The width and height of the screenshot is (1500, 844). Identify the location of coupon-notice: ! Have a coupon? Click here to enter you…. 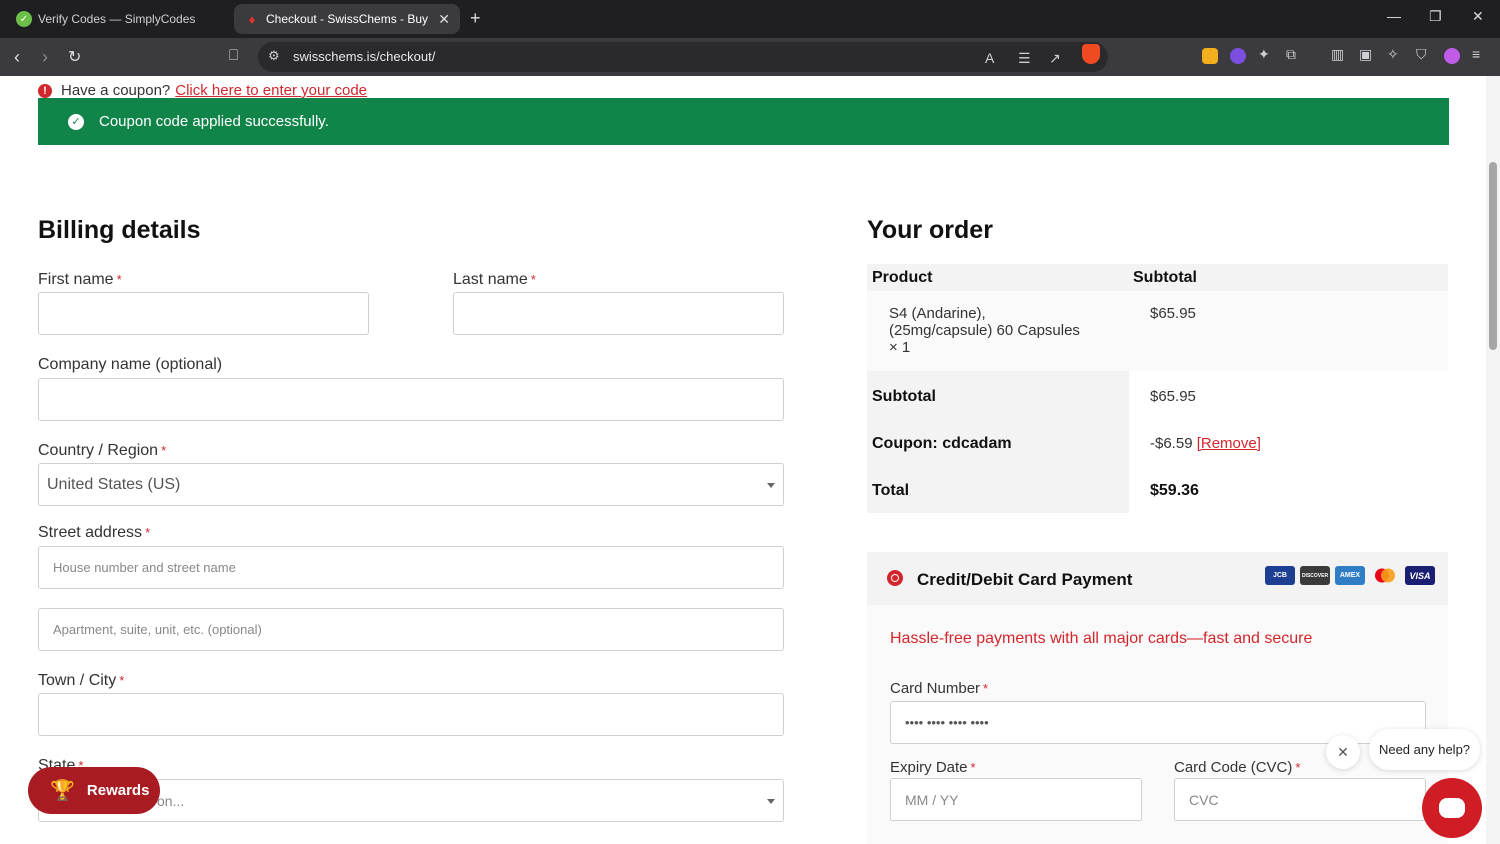
(202, 90).